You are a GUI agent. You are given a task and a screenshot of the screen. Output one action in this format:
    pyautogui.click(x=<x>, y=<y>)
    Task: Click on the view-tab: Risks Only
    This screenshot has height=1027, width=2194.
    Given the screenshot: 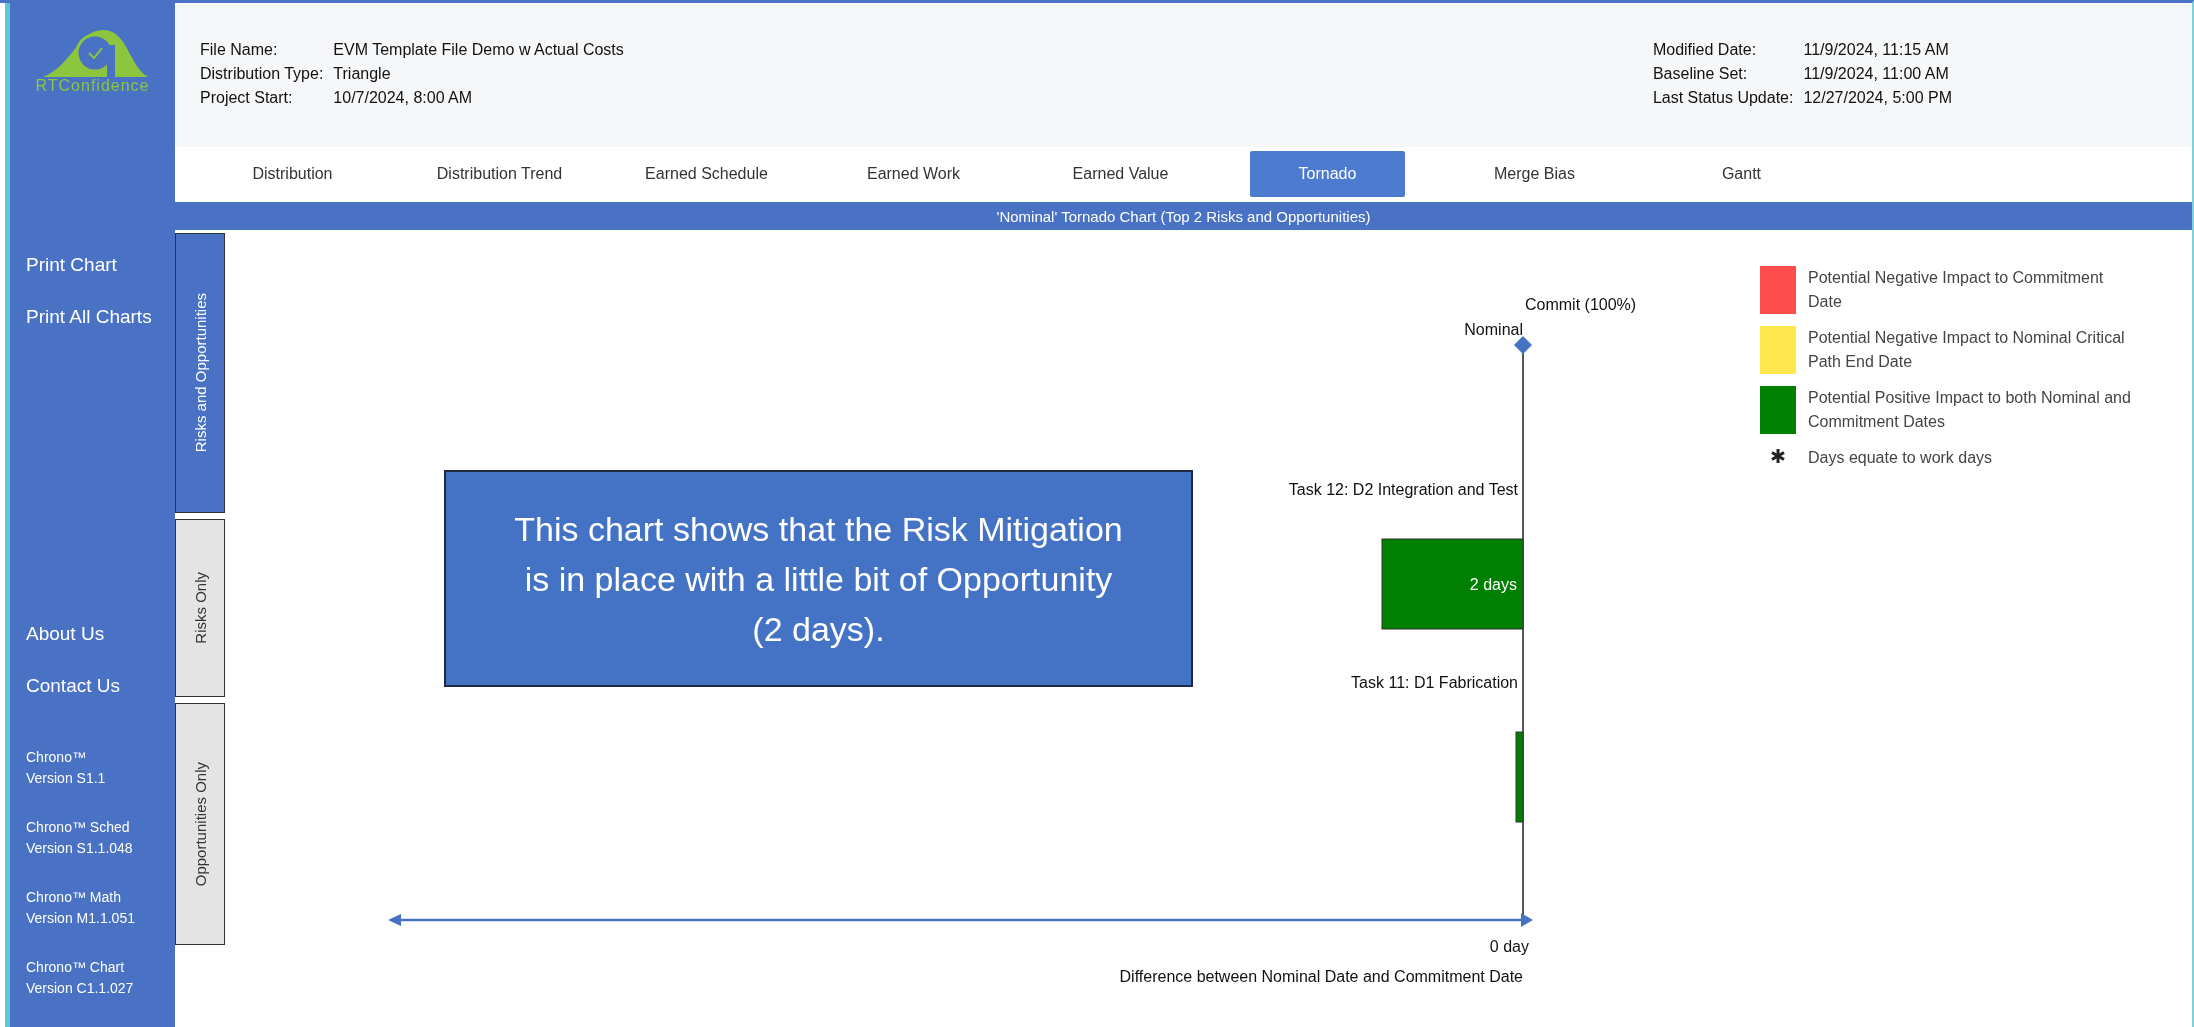 What is the action you would take?
    pyautogui.click(x=200, y=608)
    